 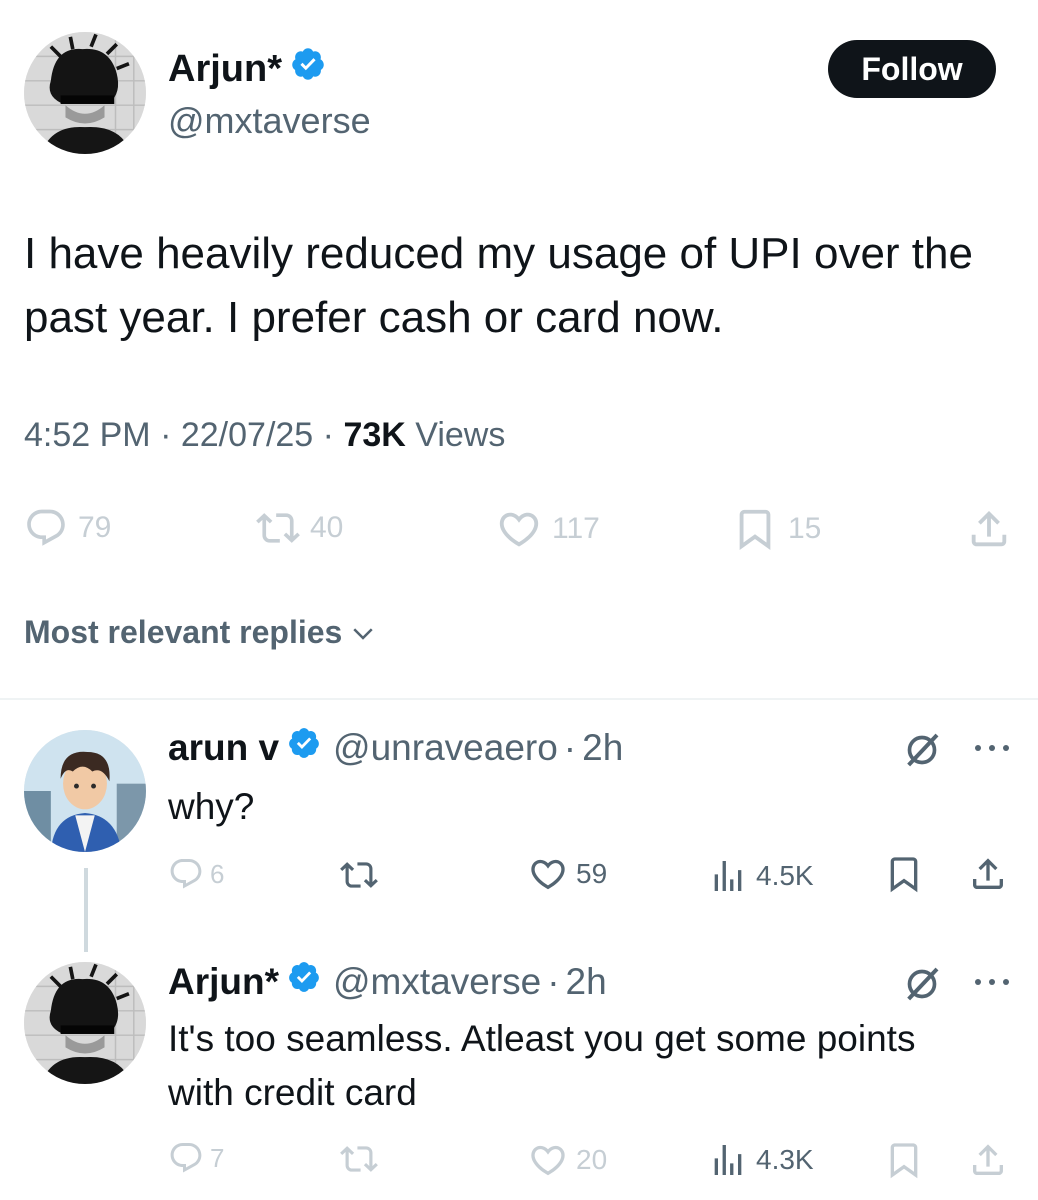 What do you see at coordinates (567, 874) in the screenshot?
I see `like-button: 59` at bounding box center [567, 874].